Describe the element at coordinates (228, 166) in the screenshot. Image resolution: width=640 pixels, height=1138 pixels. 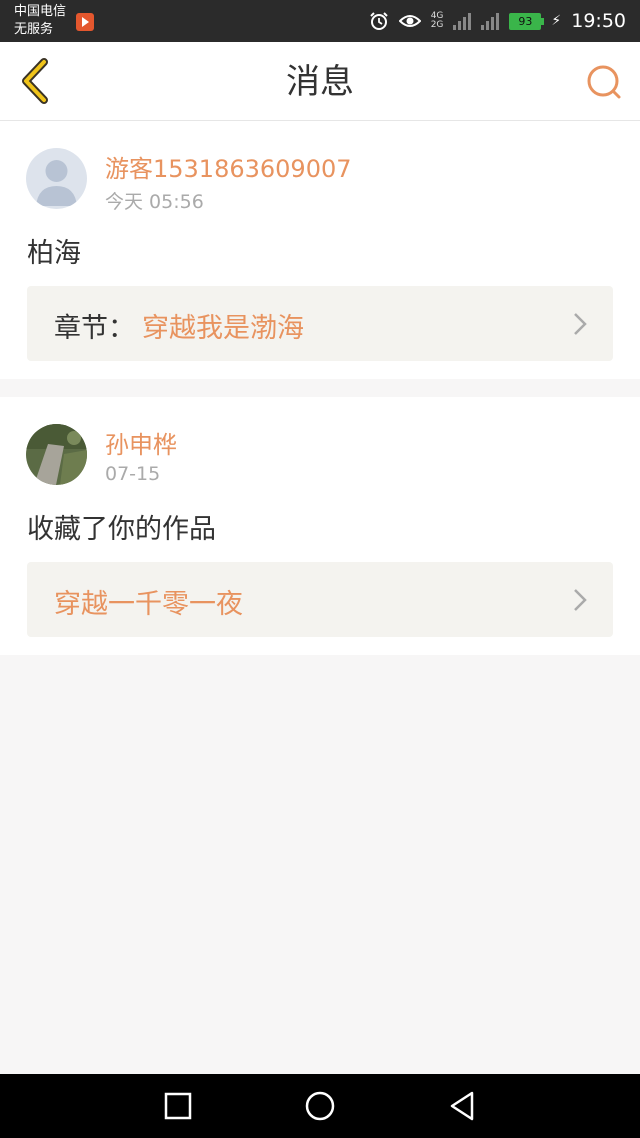
I see `username: 游客1531863609007` at that location.